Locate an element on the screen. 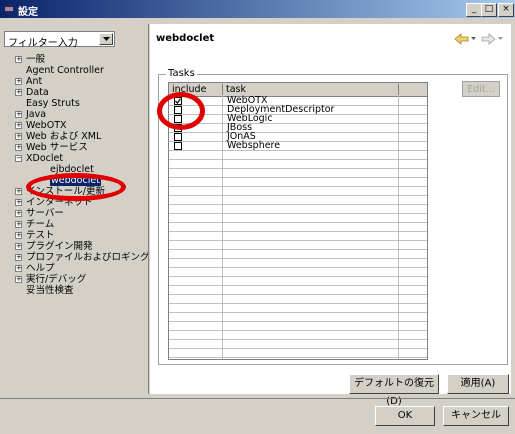 The image size is (515, 434). tree-item: + Ant is located at coordinates (80, 81).